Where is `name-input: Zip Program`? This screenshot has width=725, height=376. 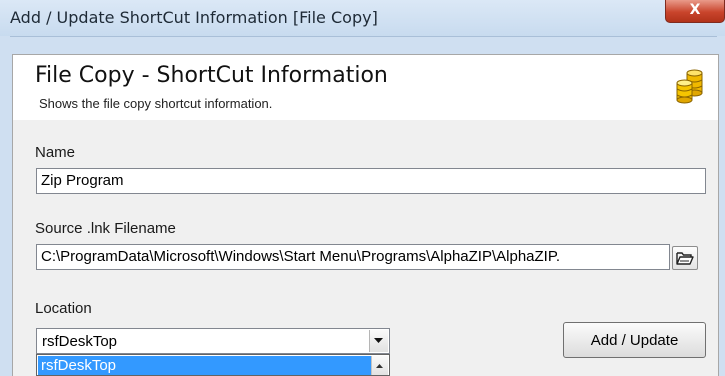
name-input: Zip Program is located at coordinates (371, 181).